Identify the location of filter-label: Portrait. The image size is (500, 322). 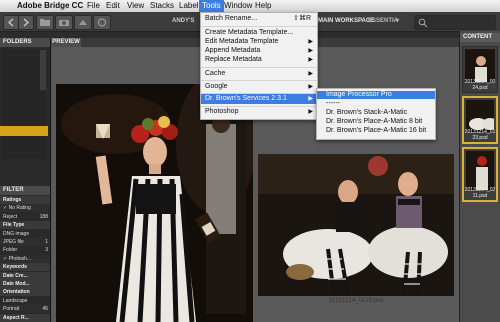
(11, 309).